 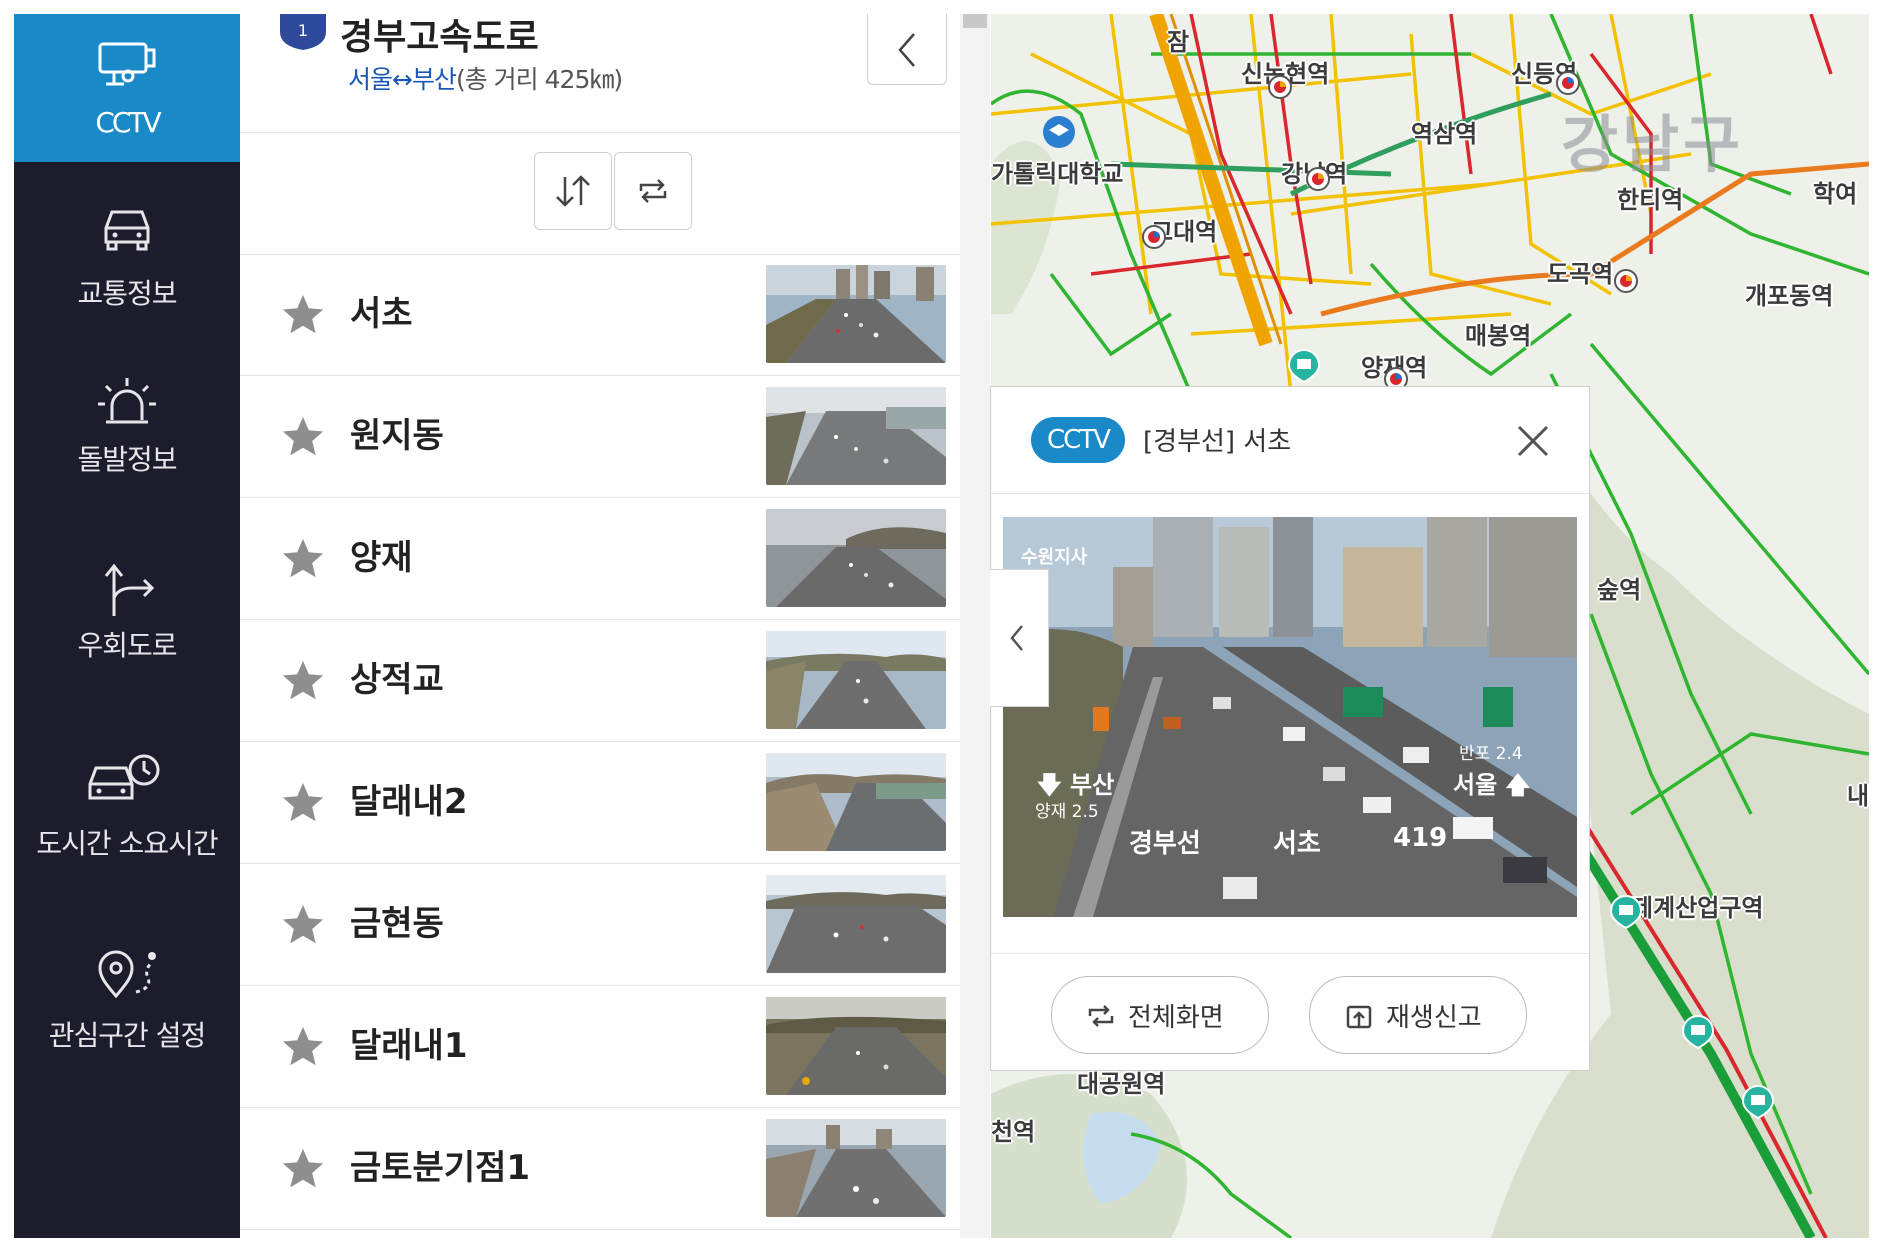 I want to click on video-right-direction-text: 서울, so click(x=1475, y=785).